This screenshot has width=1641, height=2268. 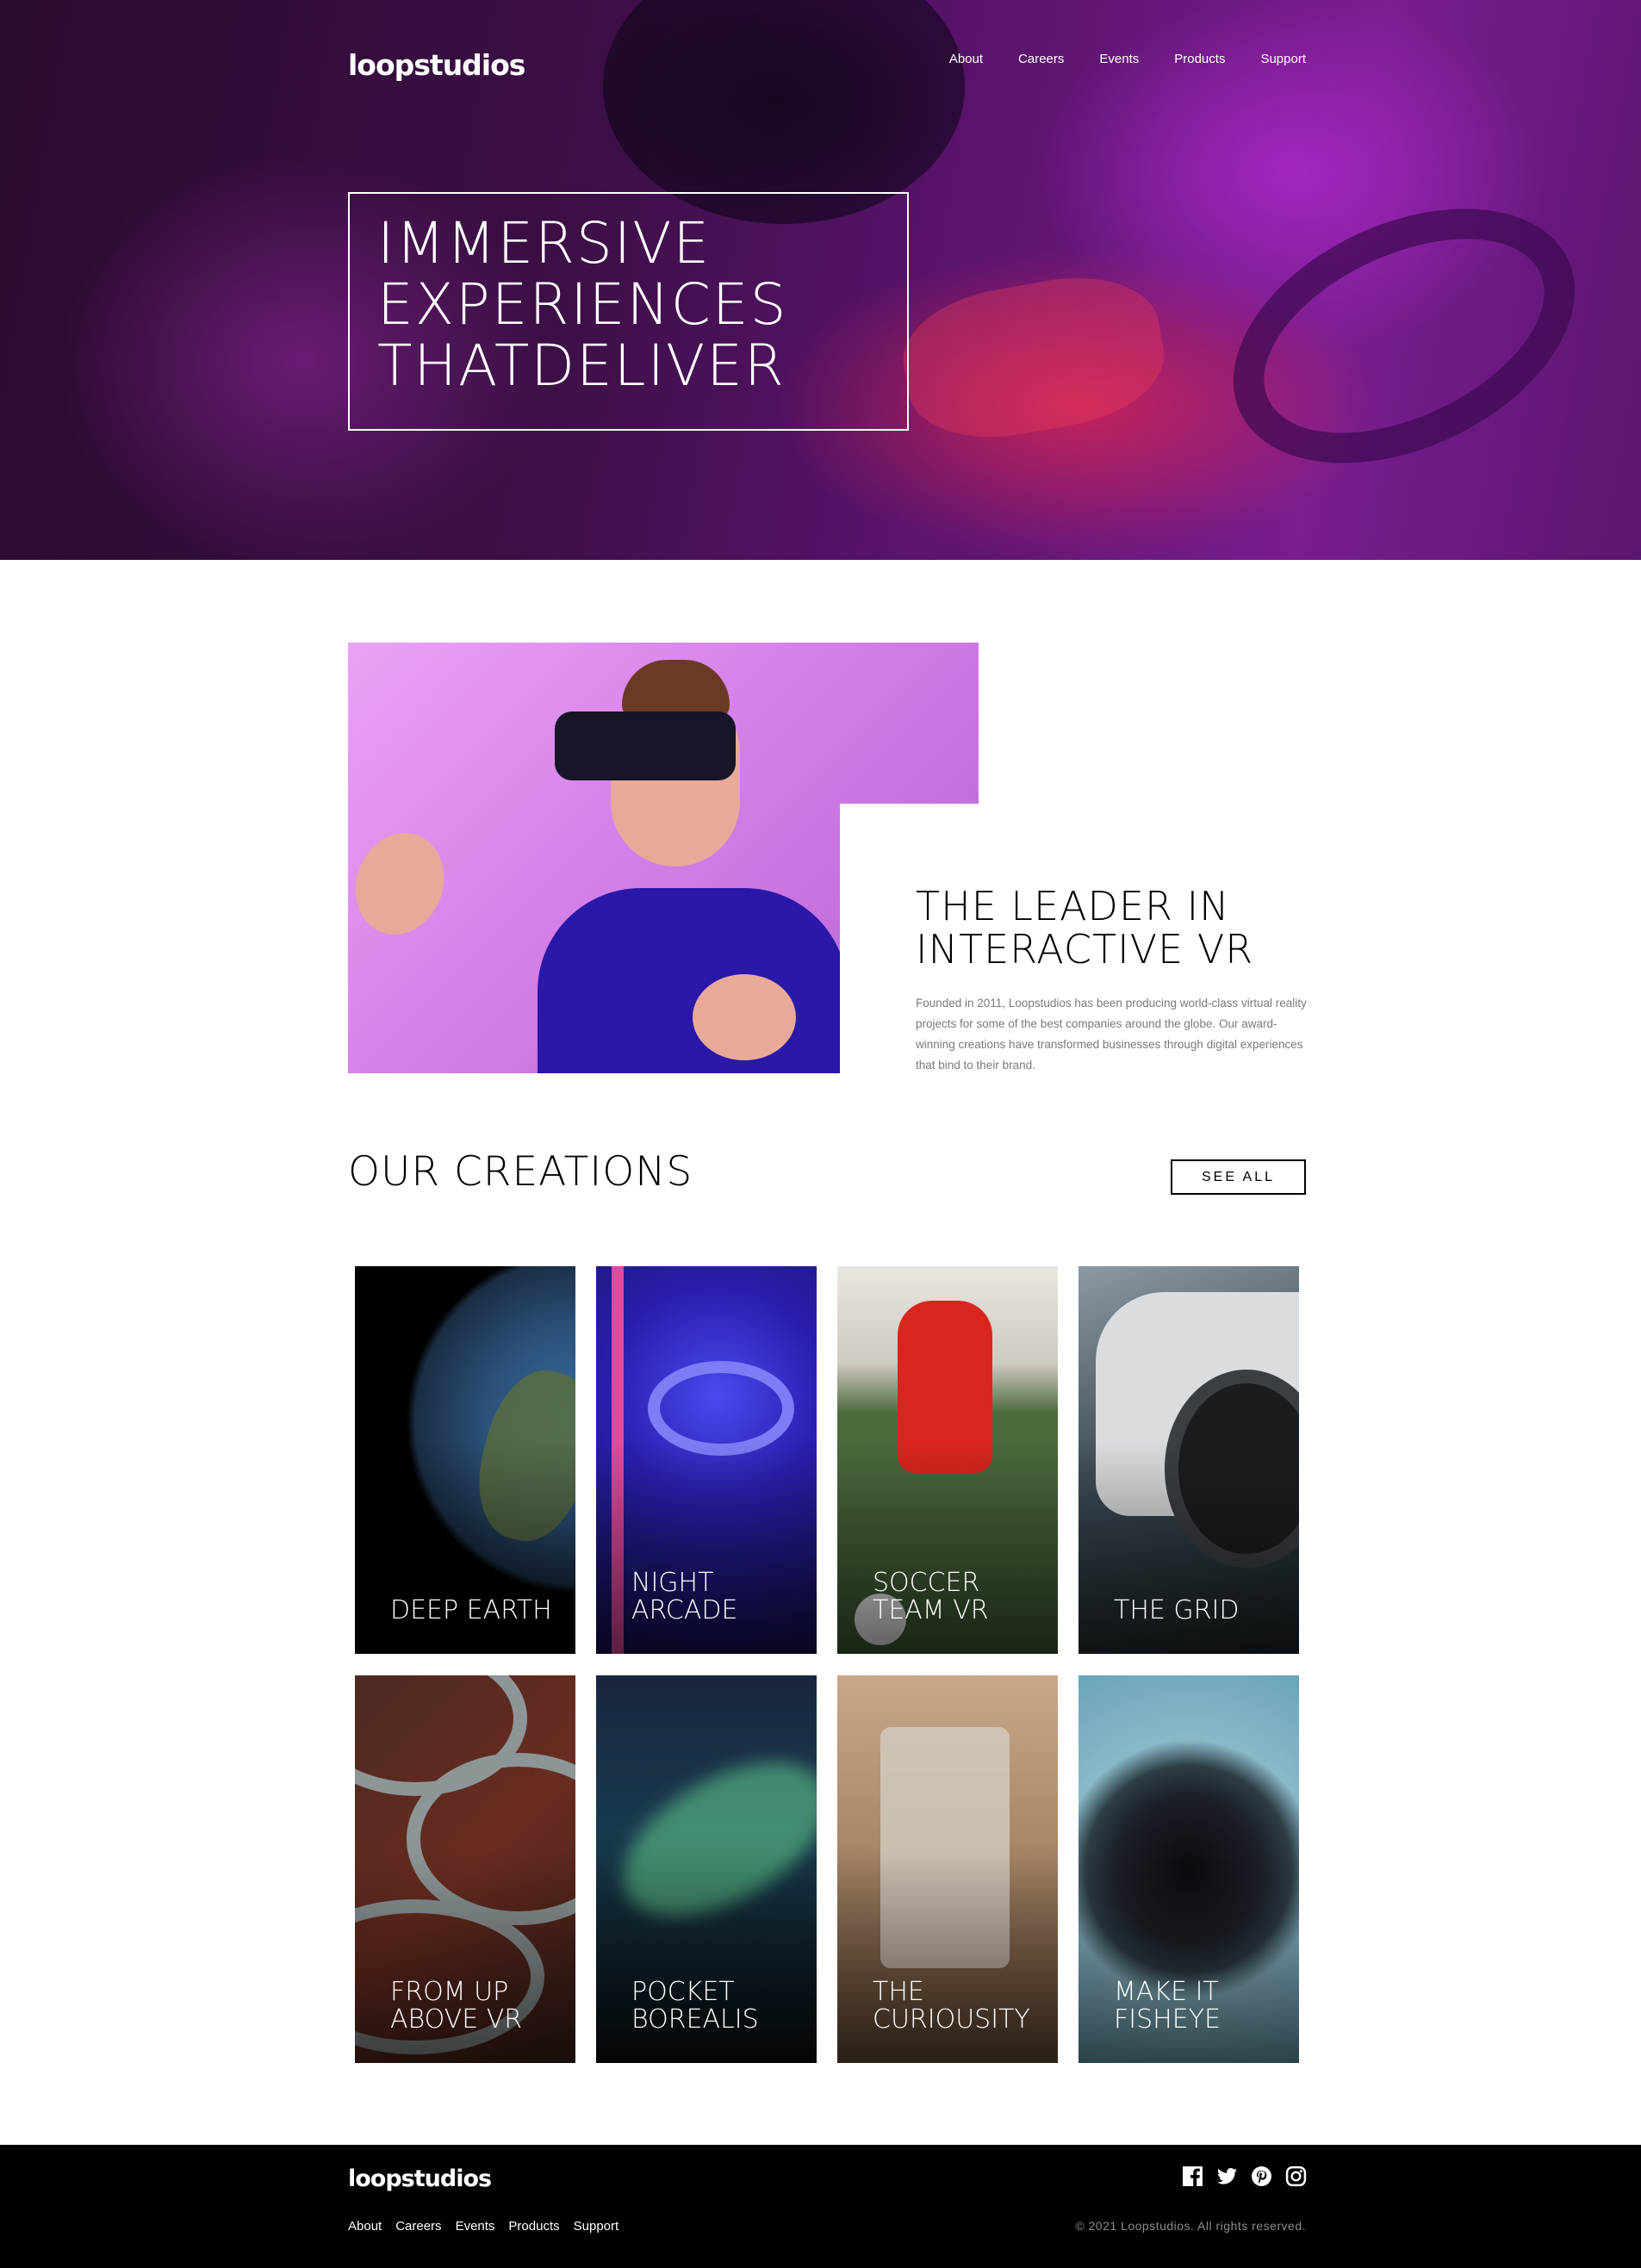 I want to click on footer-link-products: Products, so click(x=533, y=2226).